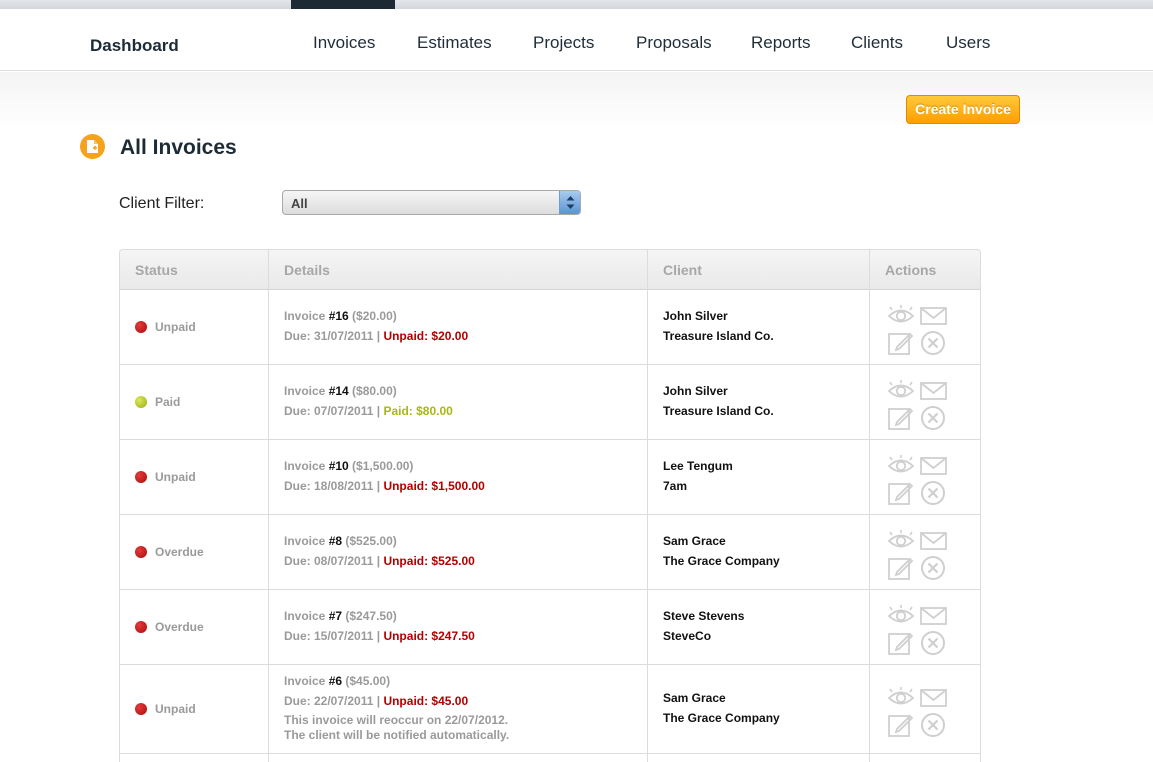 This screenshot has height=762, width=1153. Describe the element at coordinates (141, 627) in the screenshot. I see `overdue-status-dot-icon` at that location.